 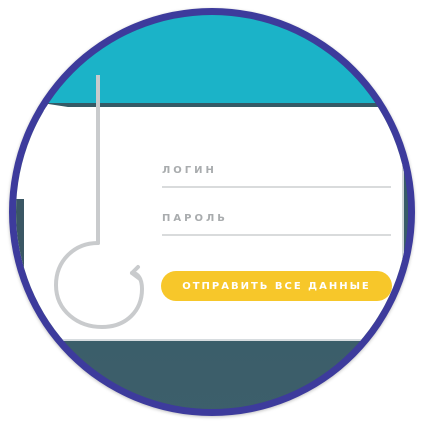 What do you see at coordinates (195, 218) in the screenshot?
I see `password-field-label: ПАРОЛЬ` at bounding box center [195, 218].